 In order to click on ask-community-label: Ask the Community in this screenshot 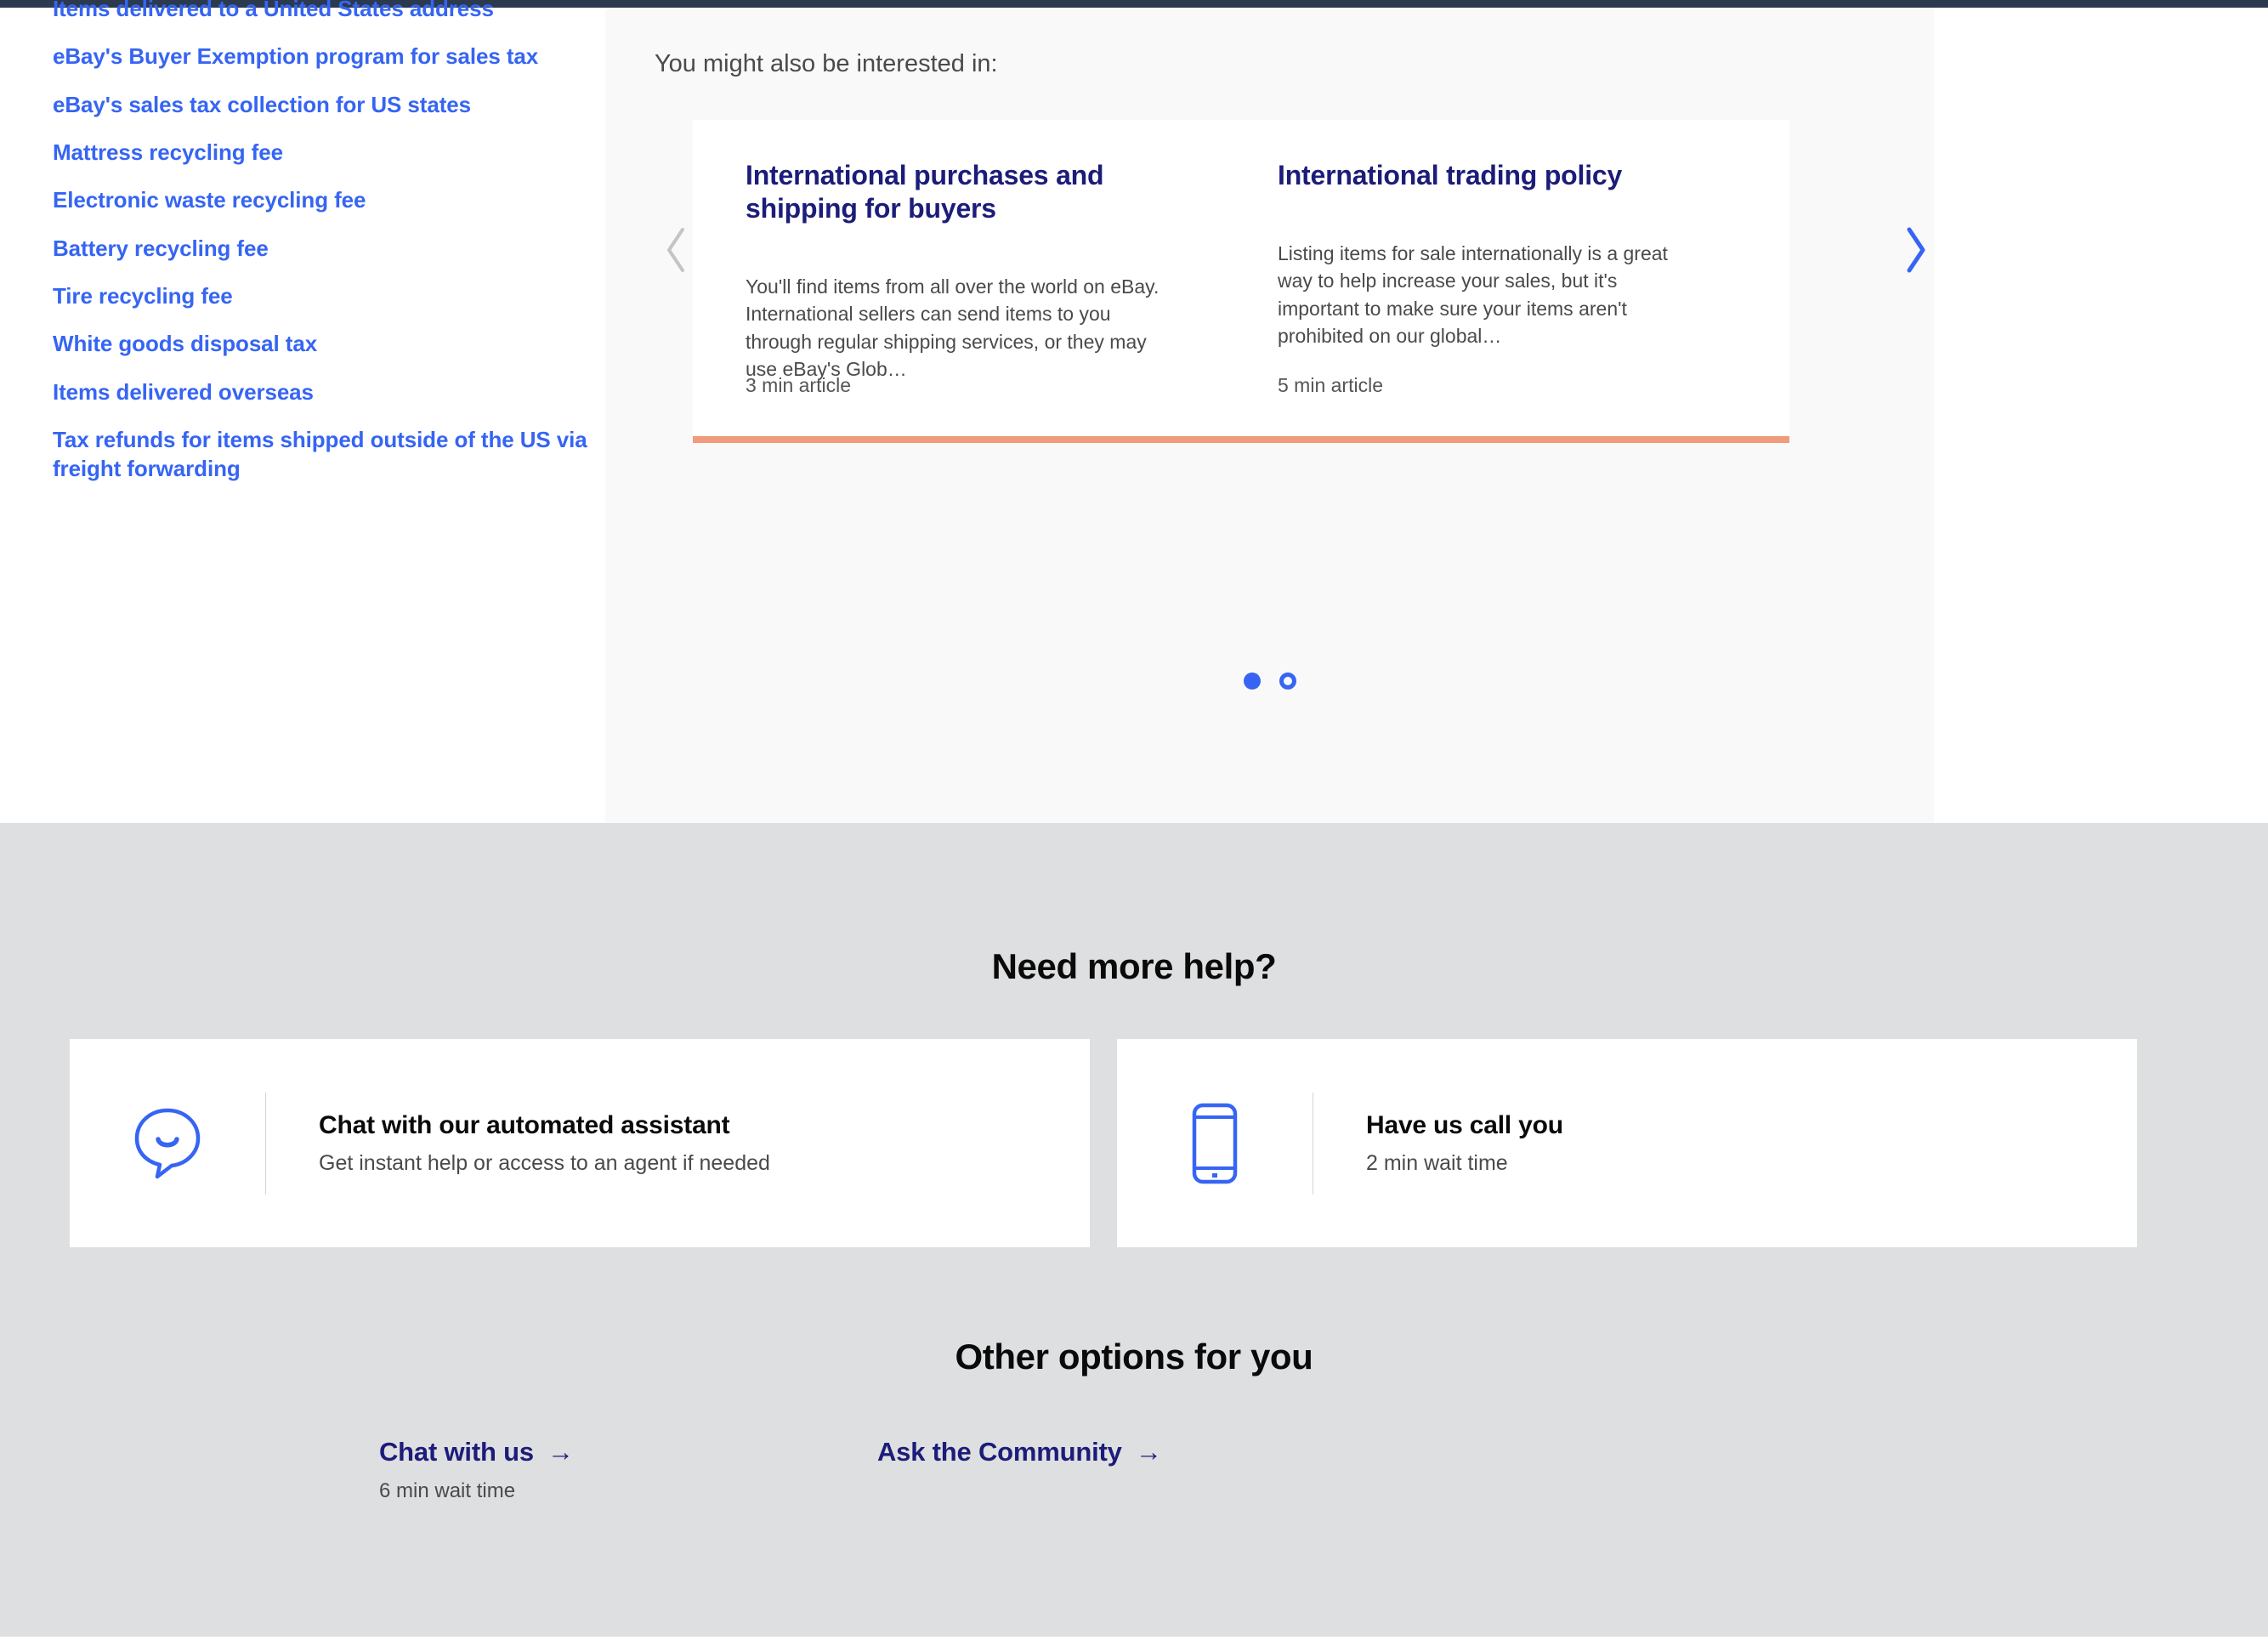, I will do `click(999, 1452)`.